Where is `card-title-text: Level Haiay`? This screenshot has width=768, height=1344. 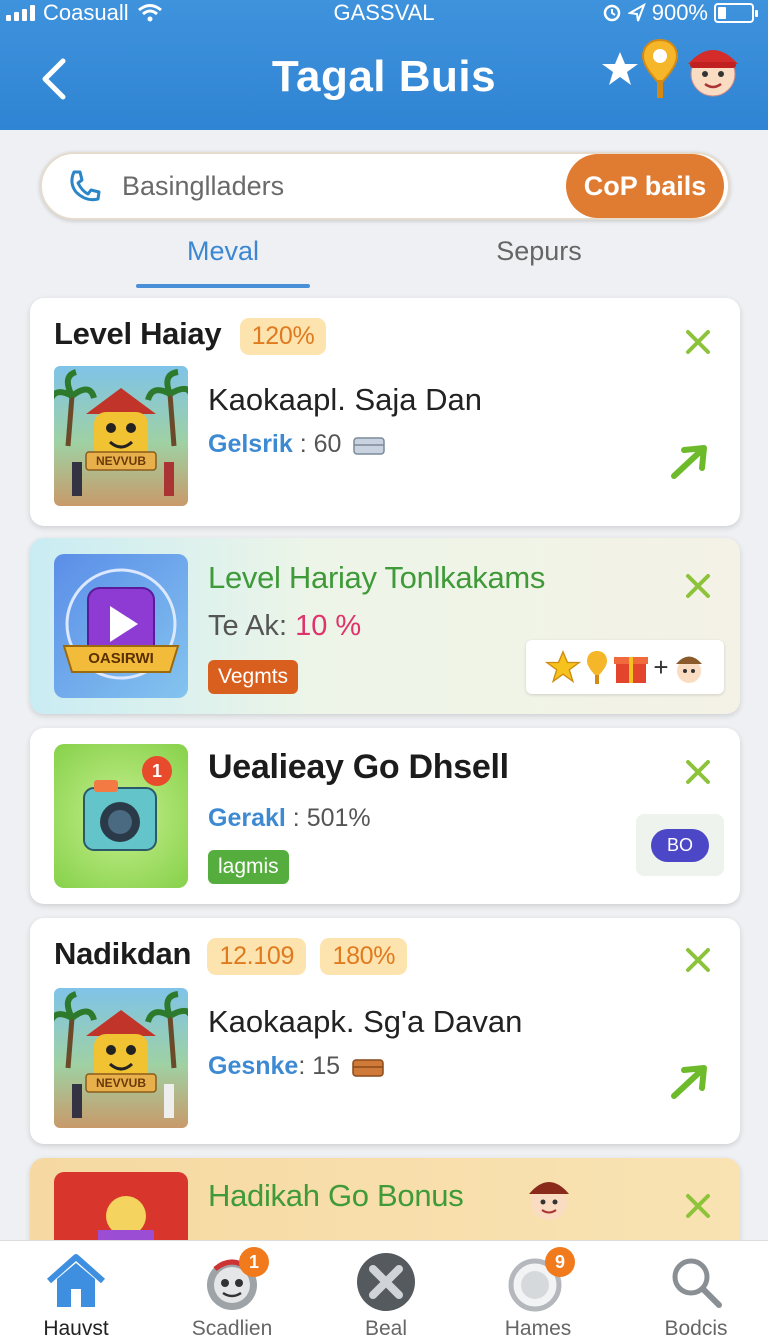 card-title-text: Level Haiay is located at coordinates (138, 333).